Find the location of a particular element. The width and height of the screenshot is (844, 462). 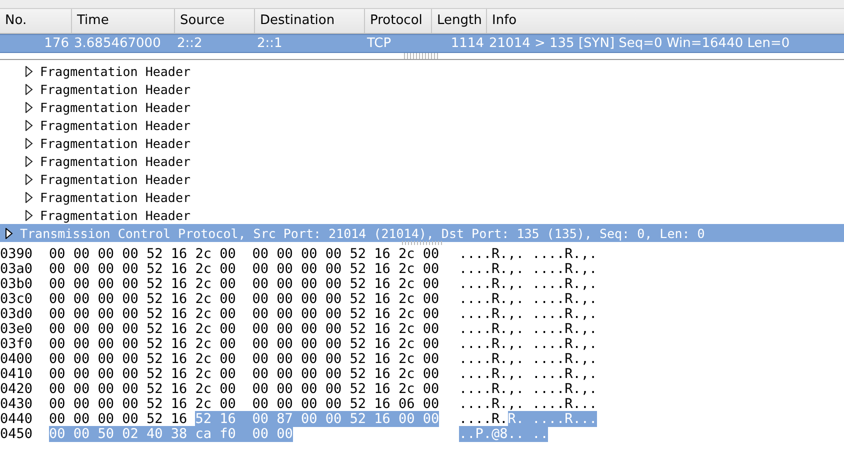

offset-label: 03c0 is located at coordinates (17, 299).